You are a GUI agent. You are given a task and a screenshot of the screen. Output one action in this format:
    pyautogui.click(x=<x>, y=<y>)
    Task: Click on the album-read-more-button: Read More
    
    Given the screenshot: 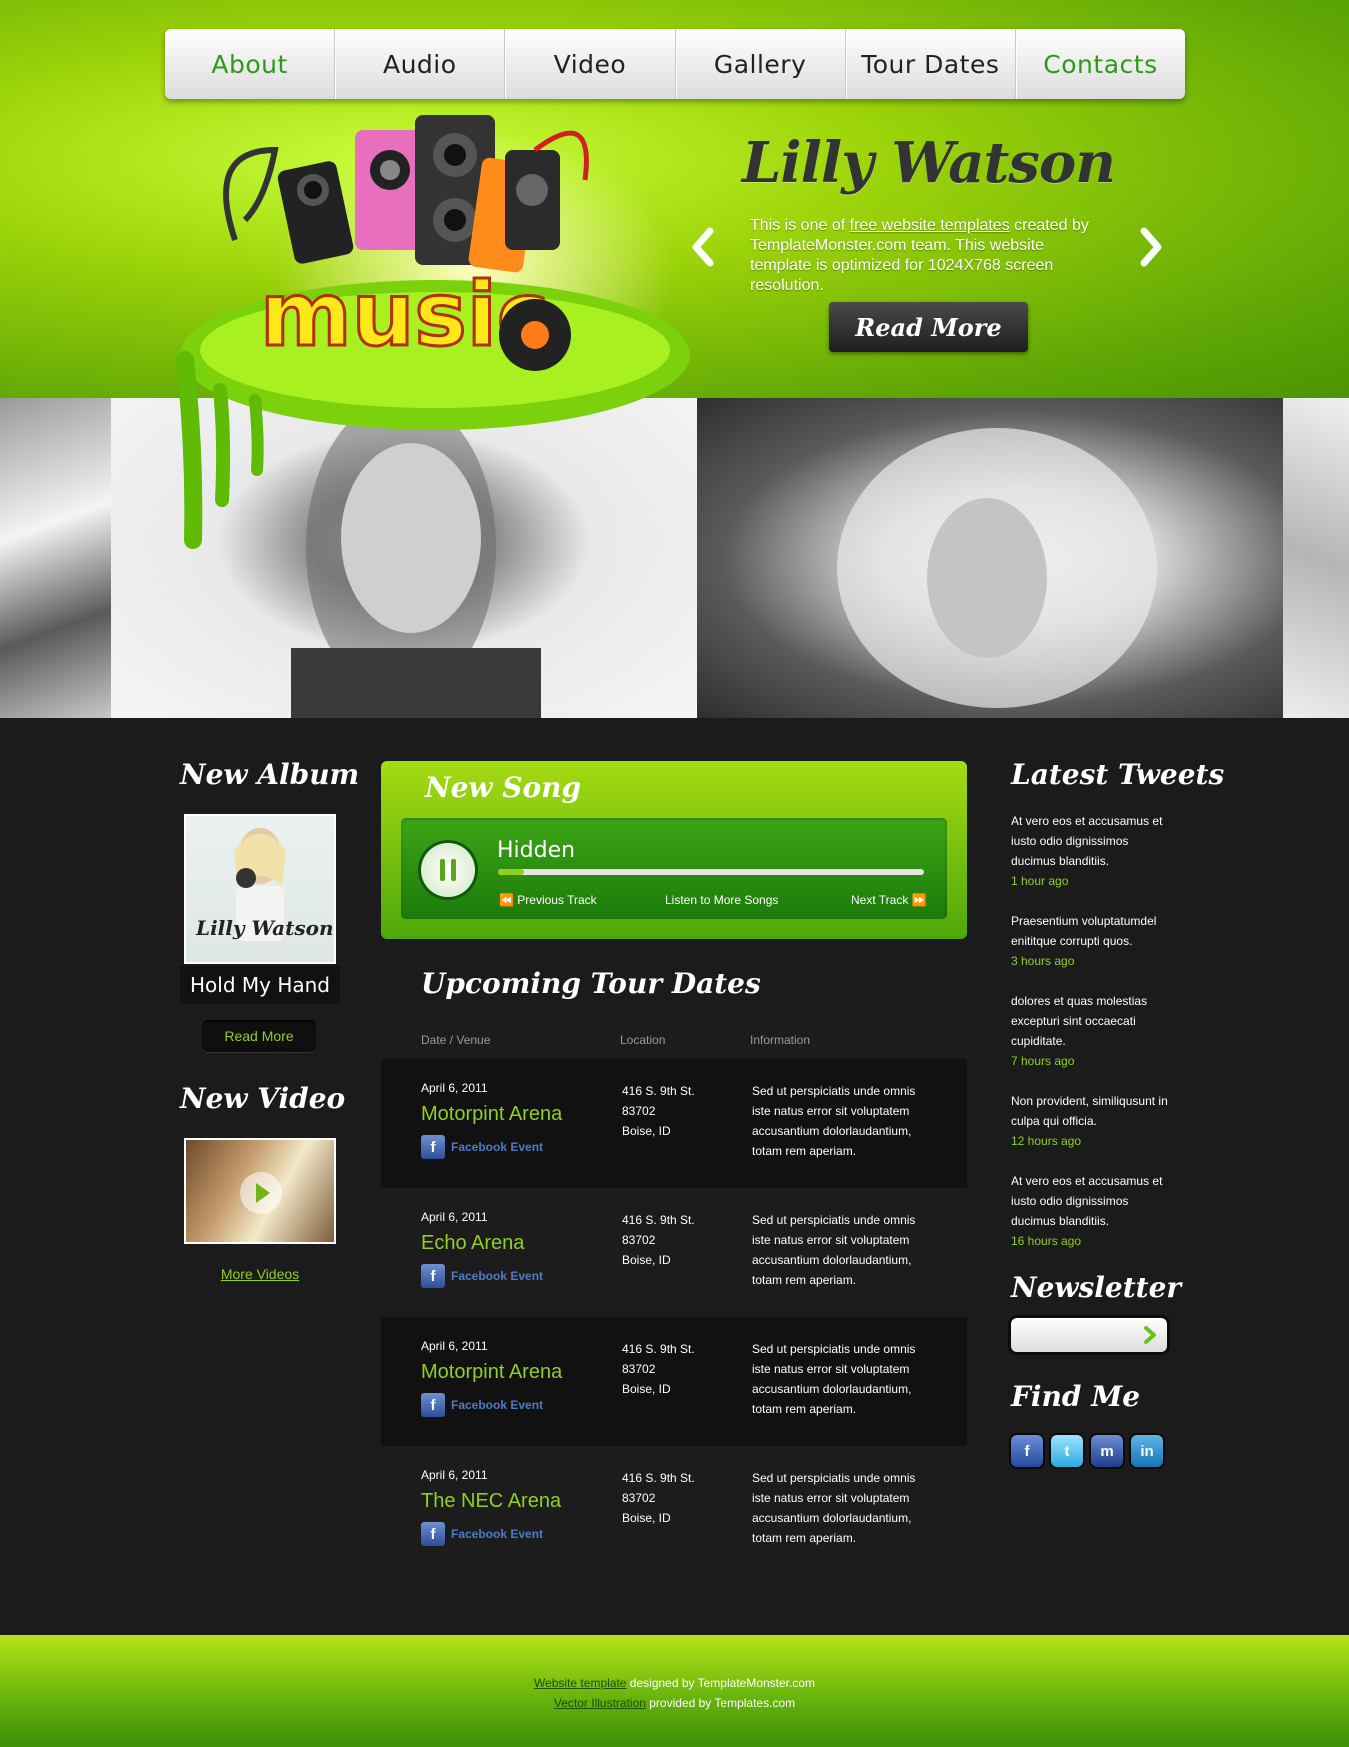 What is the action you would take?
    pyautogui.click(x=259, y=1036)
    